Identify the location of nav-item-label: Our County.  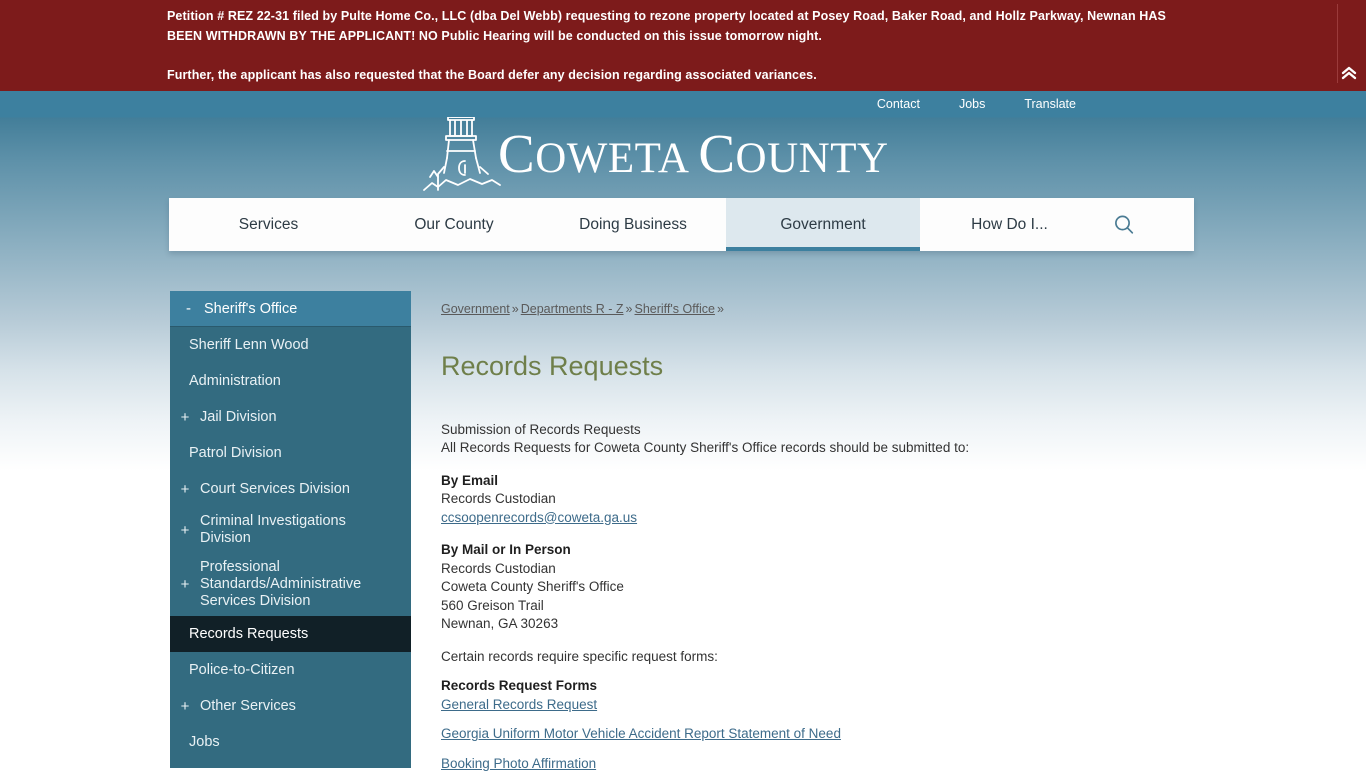
(454, 224).